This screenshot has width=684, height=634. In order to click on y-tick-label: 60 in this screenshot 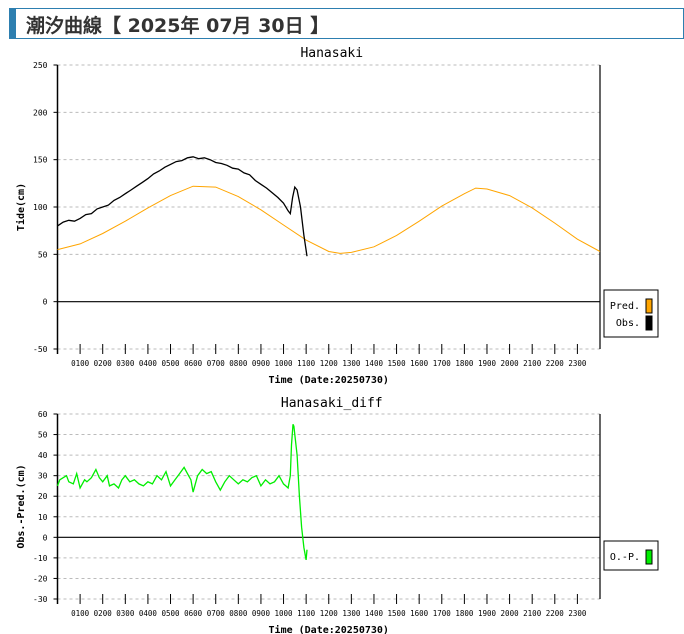, I will do `click(43, 414)`.